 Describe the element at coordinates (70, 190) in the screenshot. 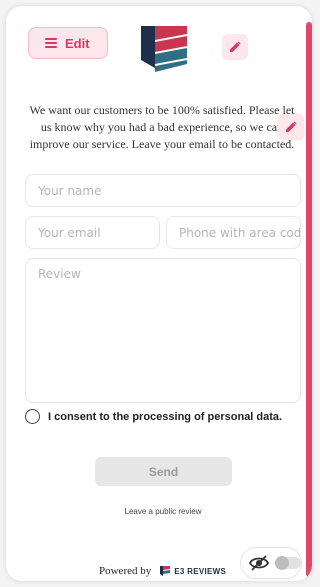

I see `name-placeholder: Your name` at that location.